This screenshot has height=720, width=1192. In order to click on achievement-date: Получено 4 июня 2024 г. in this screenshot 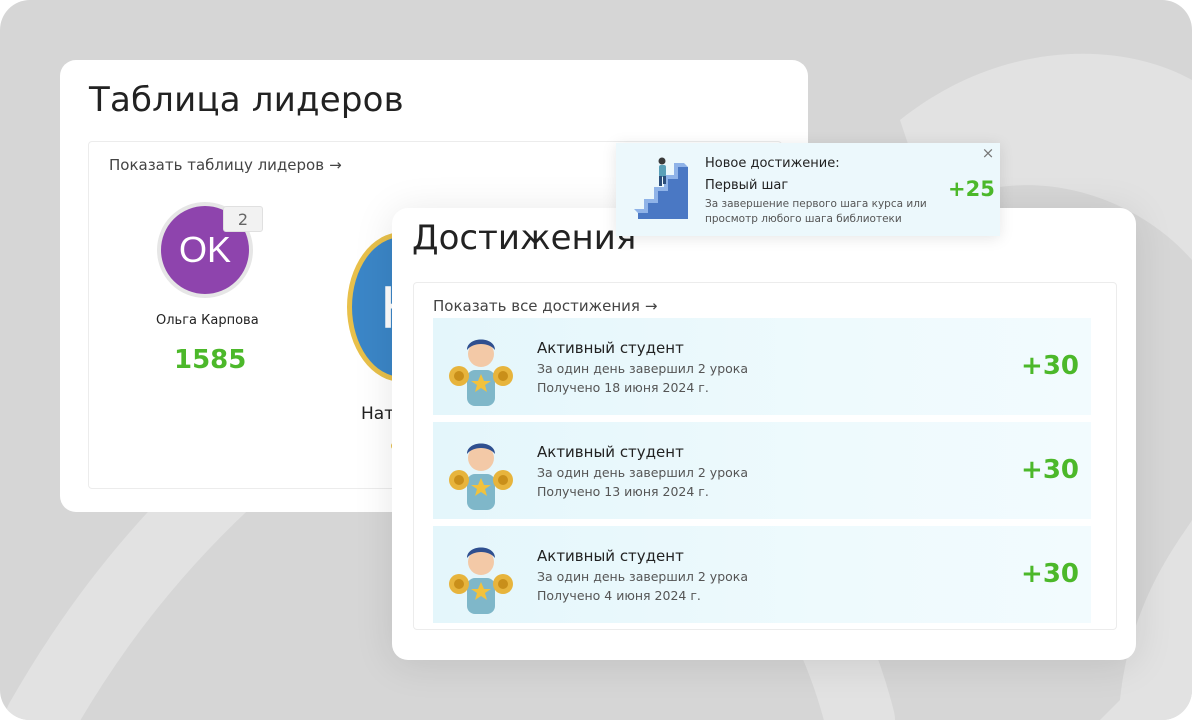, I will do `click(619, 595)`.